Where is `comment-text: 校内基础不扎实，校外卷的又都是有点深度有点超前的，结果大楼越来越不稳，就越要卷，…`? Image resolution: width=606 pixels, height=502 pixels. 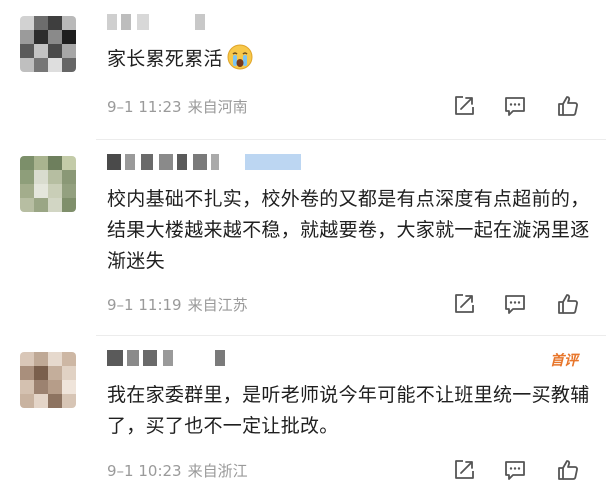
comment-text: 校内基础不扎实，校外卷的又都是有点深度有点超前的，结果大楼越来越不稳，就越要卷，… is located at coordinates (348, 230).